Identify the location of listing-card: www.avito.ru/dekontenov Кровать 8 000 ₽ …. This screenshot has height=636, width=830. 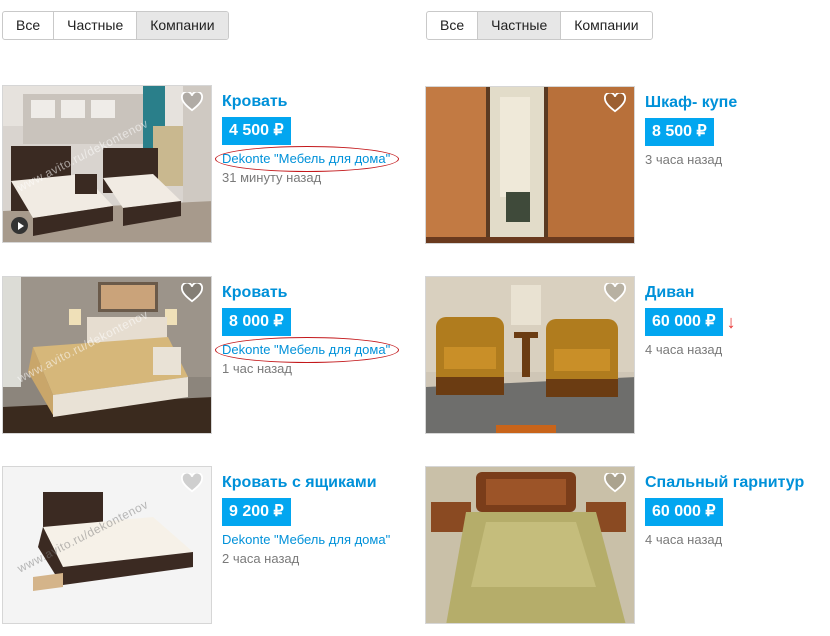
(202, 361).